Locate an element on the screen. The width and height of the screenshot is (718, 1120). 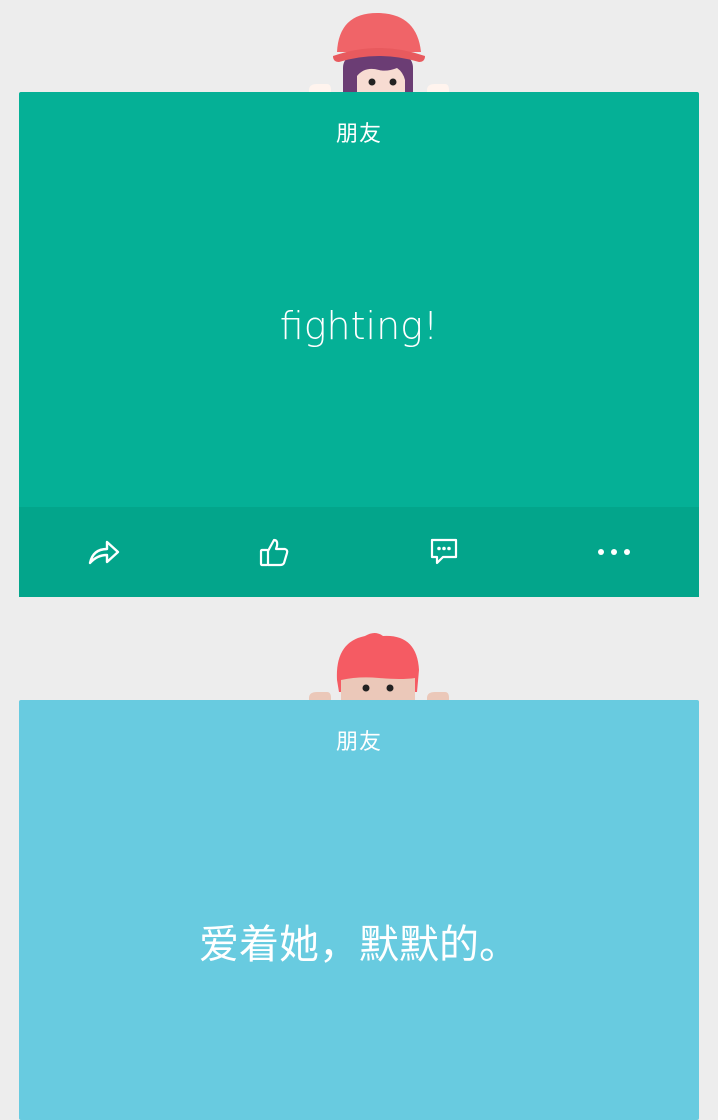
comment-icon is located at coordinates (444, 551).